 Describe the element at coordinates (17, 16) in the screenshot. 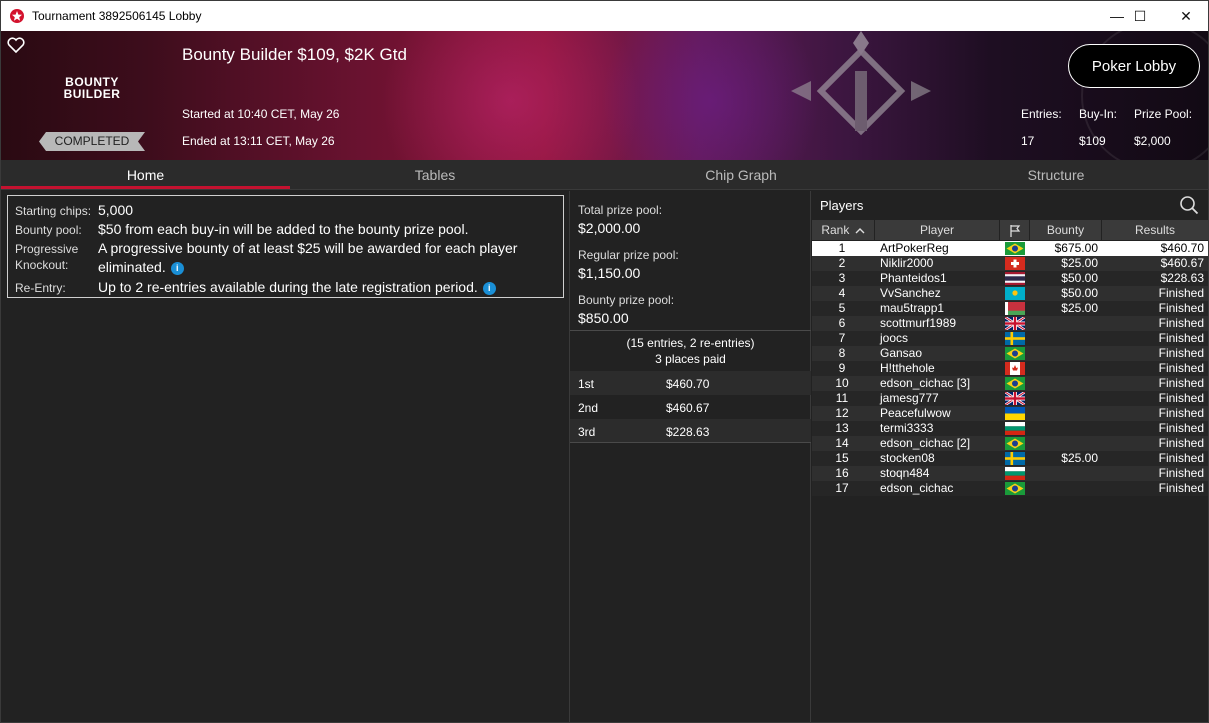

I see `pokerstars-icon` at that location.